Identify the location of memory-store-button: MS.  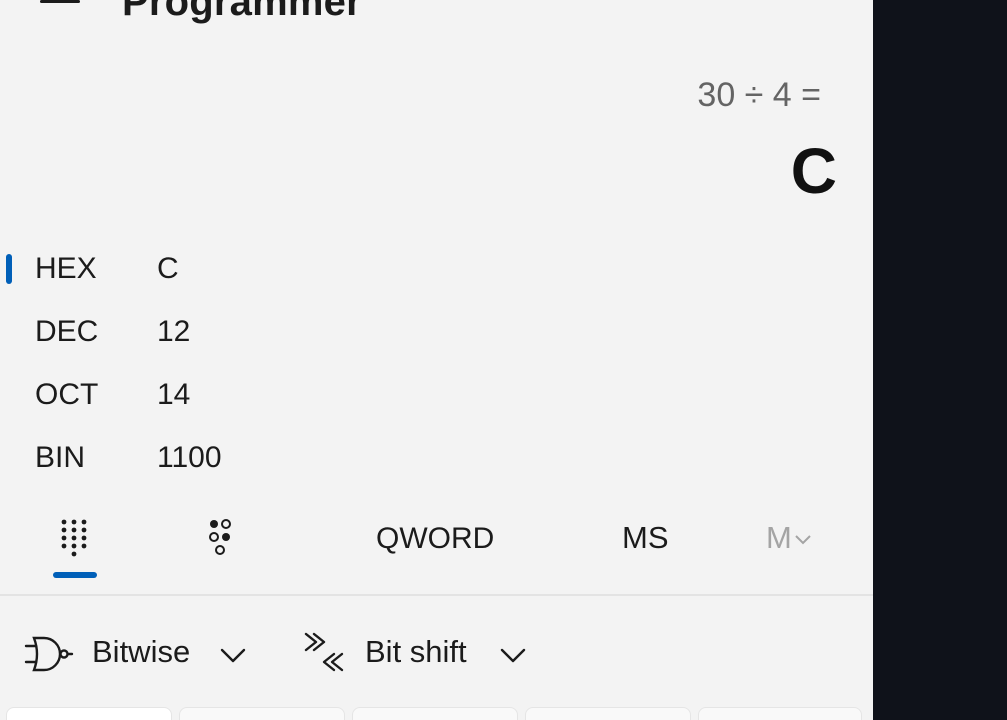
(645, 538).